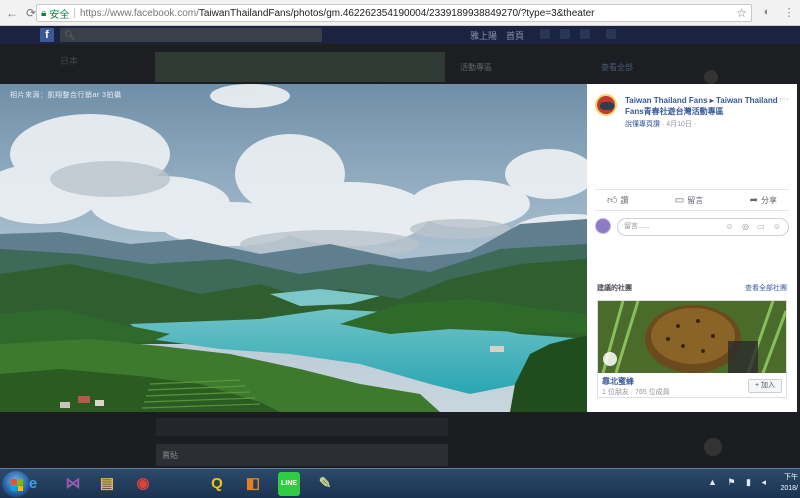  What do you see at coordinates (300, 67) in the screenshot?
I see `background-cover-image` at bounding box center [300, 67].